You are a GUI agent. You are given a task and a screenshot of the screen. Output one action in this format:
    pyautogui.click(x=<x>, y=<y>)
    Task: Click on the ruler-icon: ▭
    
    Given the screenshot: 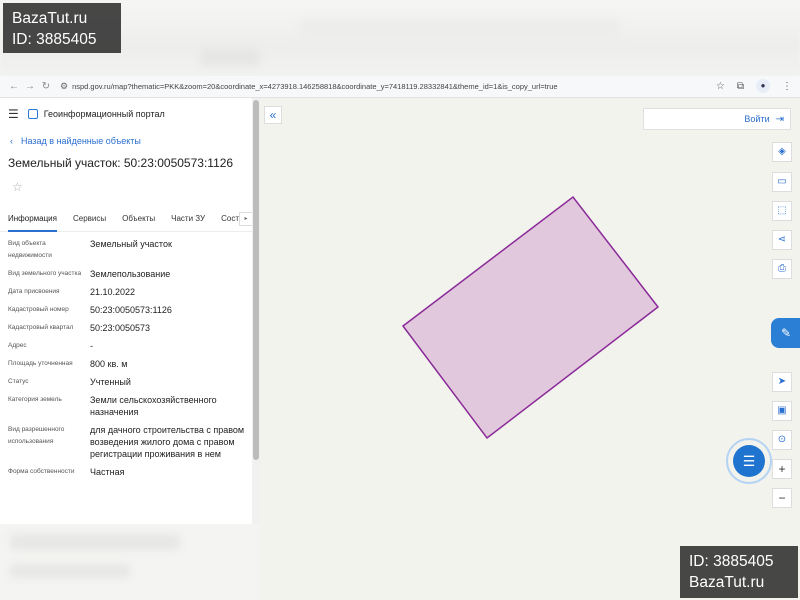 What is the action you would take?
    pyautogui.click(x=782, y=182)
    